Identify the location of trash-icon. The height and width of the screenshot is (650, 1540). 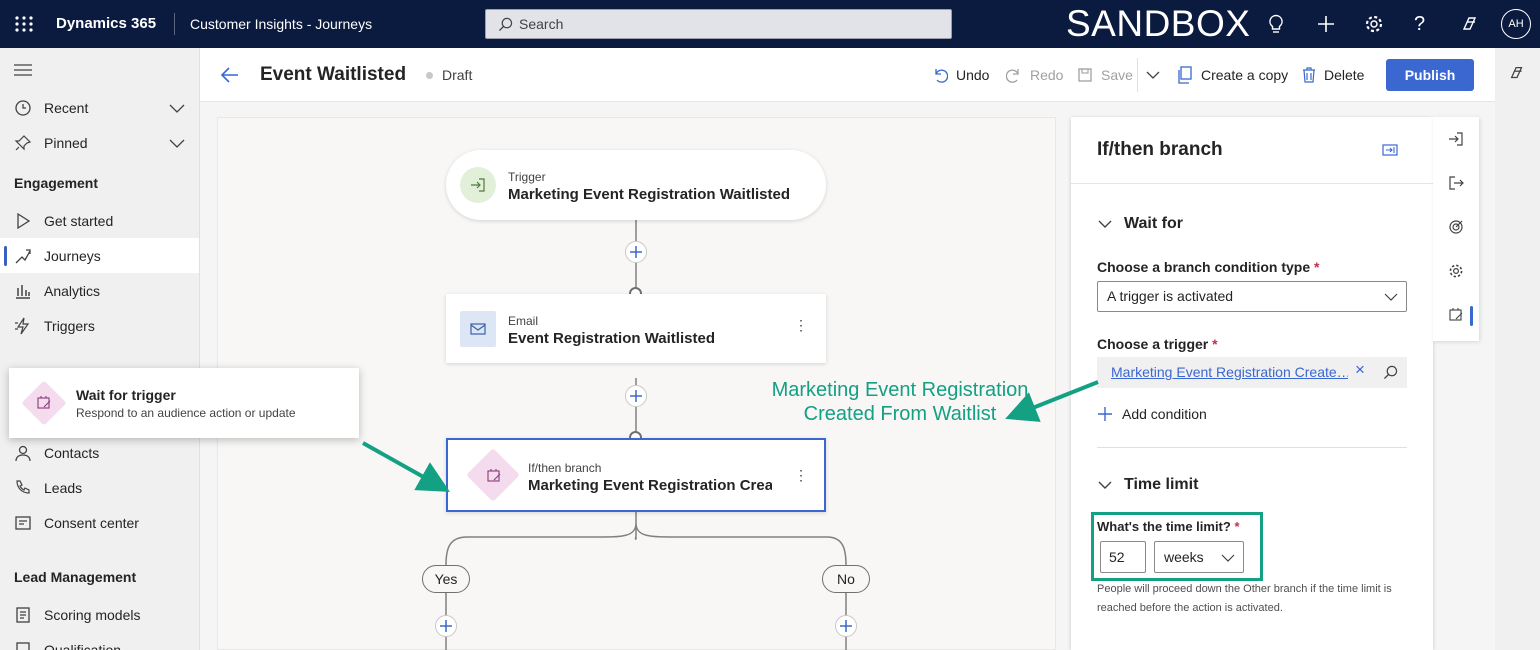
(1309, 75).